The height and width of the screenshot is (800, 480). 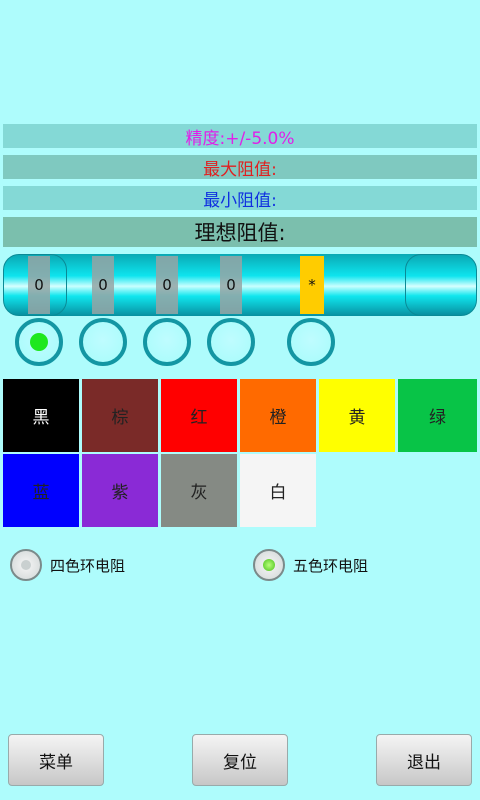 I want to click on color-orange-label: 橙, so click(x=278, y=418).